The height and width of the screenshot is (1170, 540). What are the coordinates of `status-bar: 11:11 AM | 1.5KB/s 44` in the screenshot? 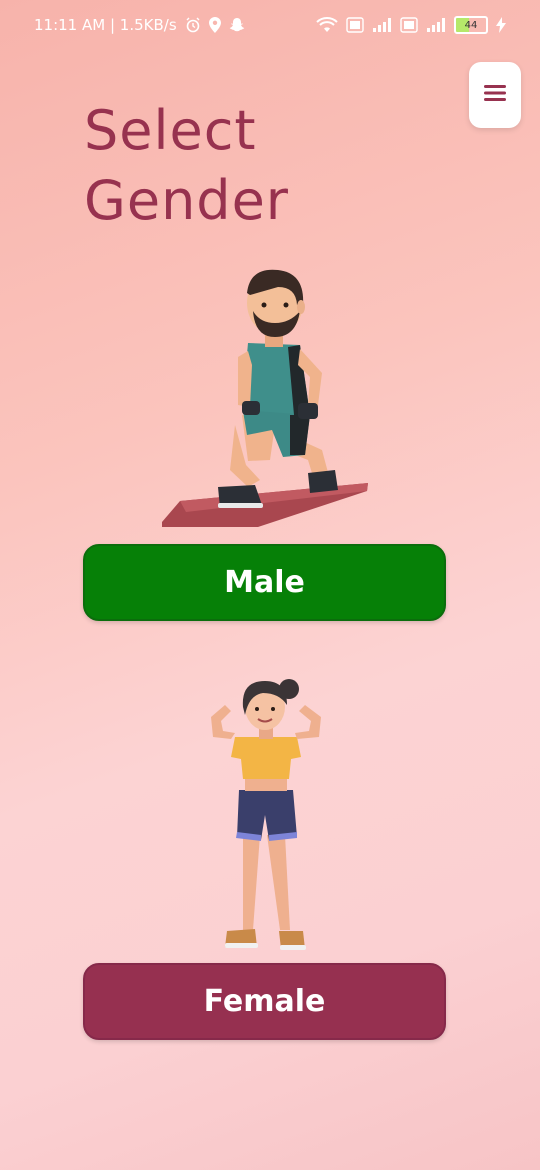 It's located at (270, 25).